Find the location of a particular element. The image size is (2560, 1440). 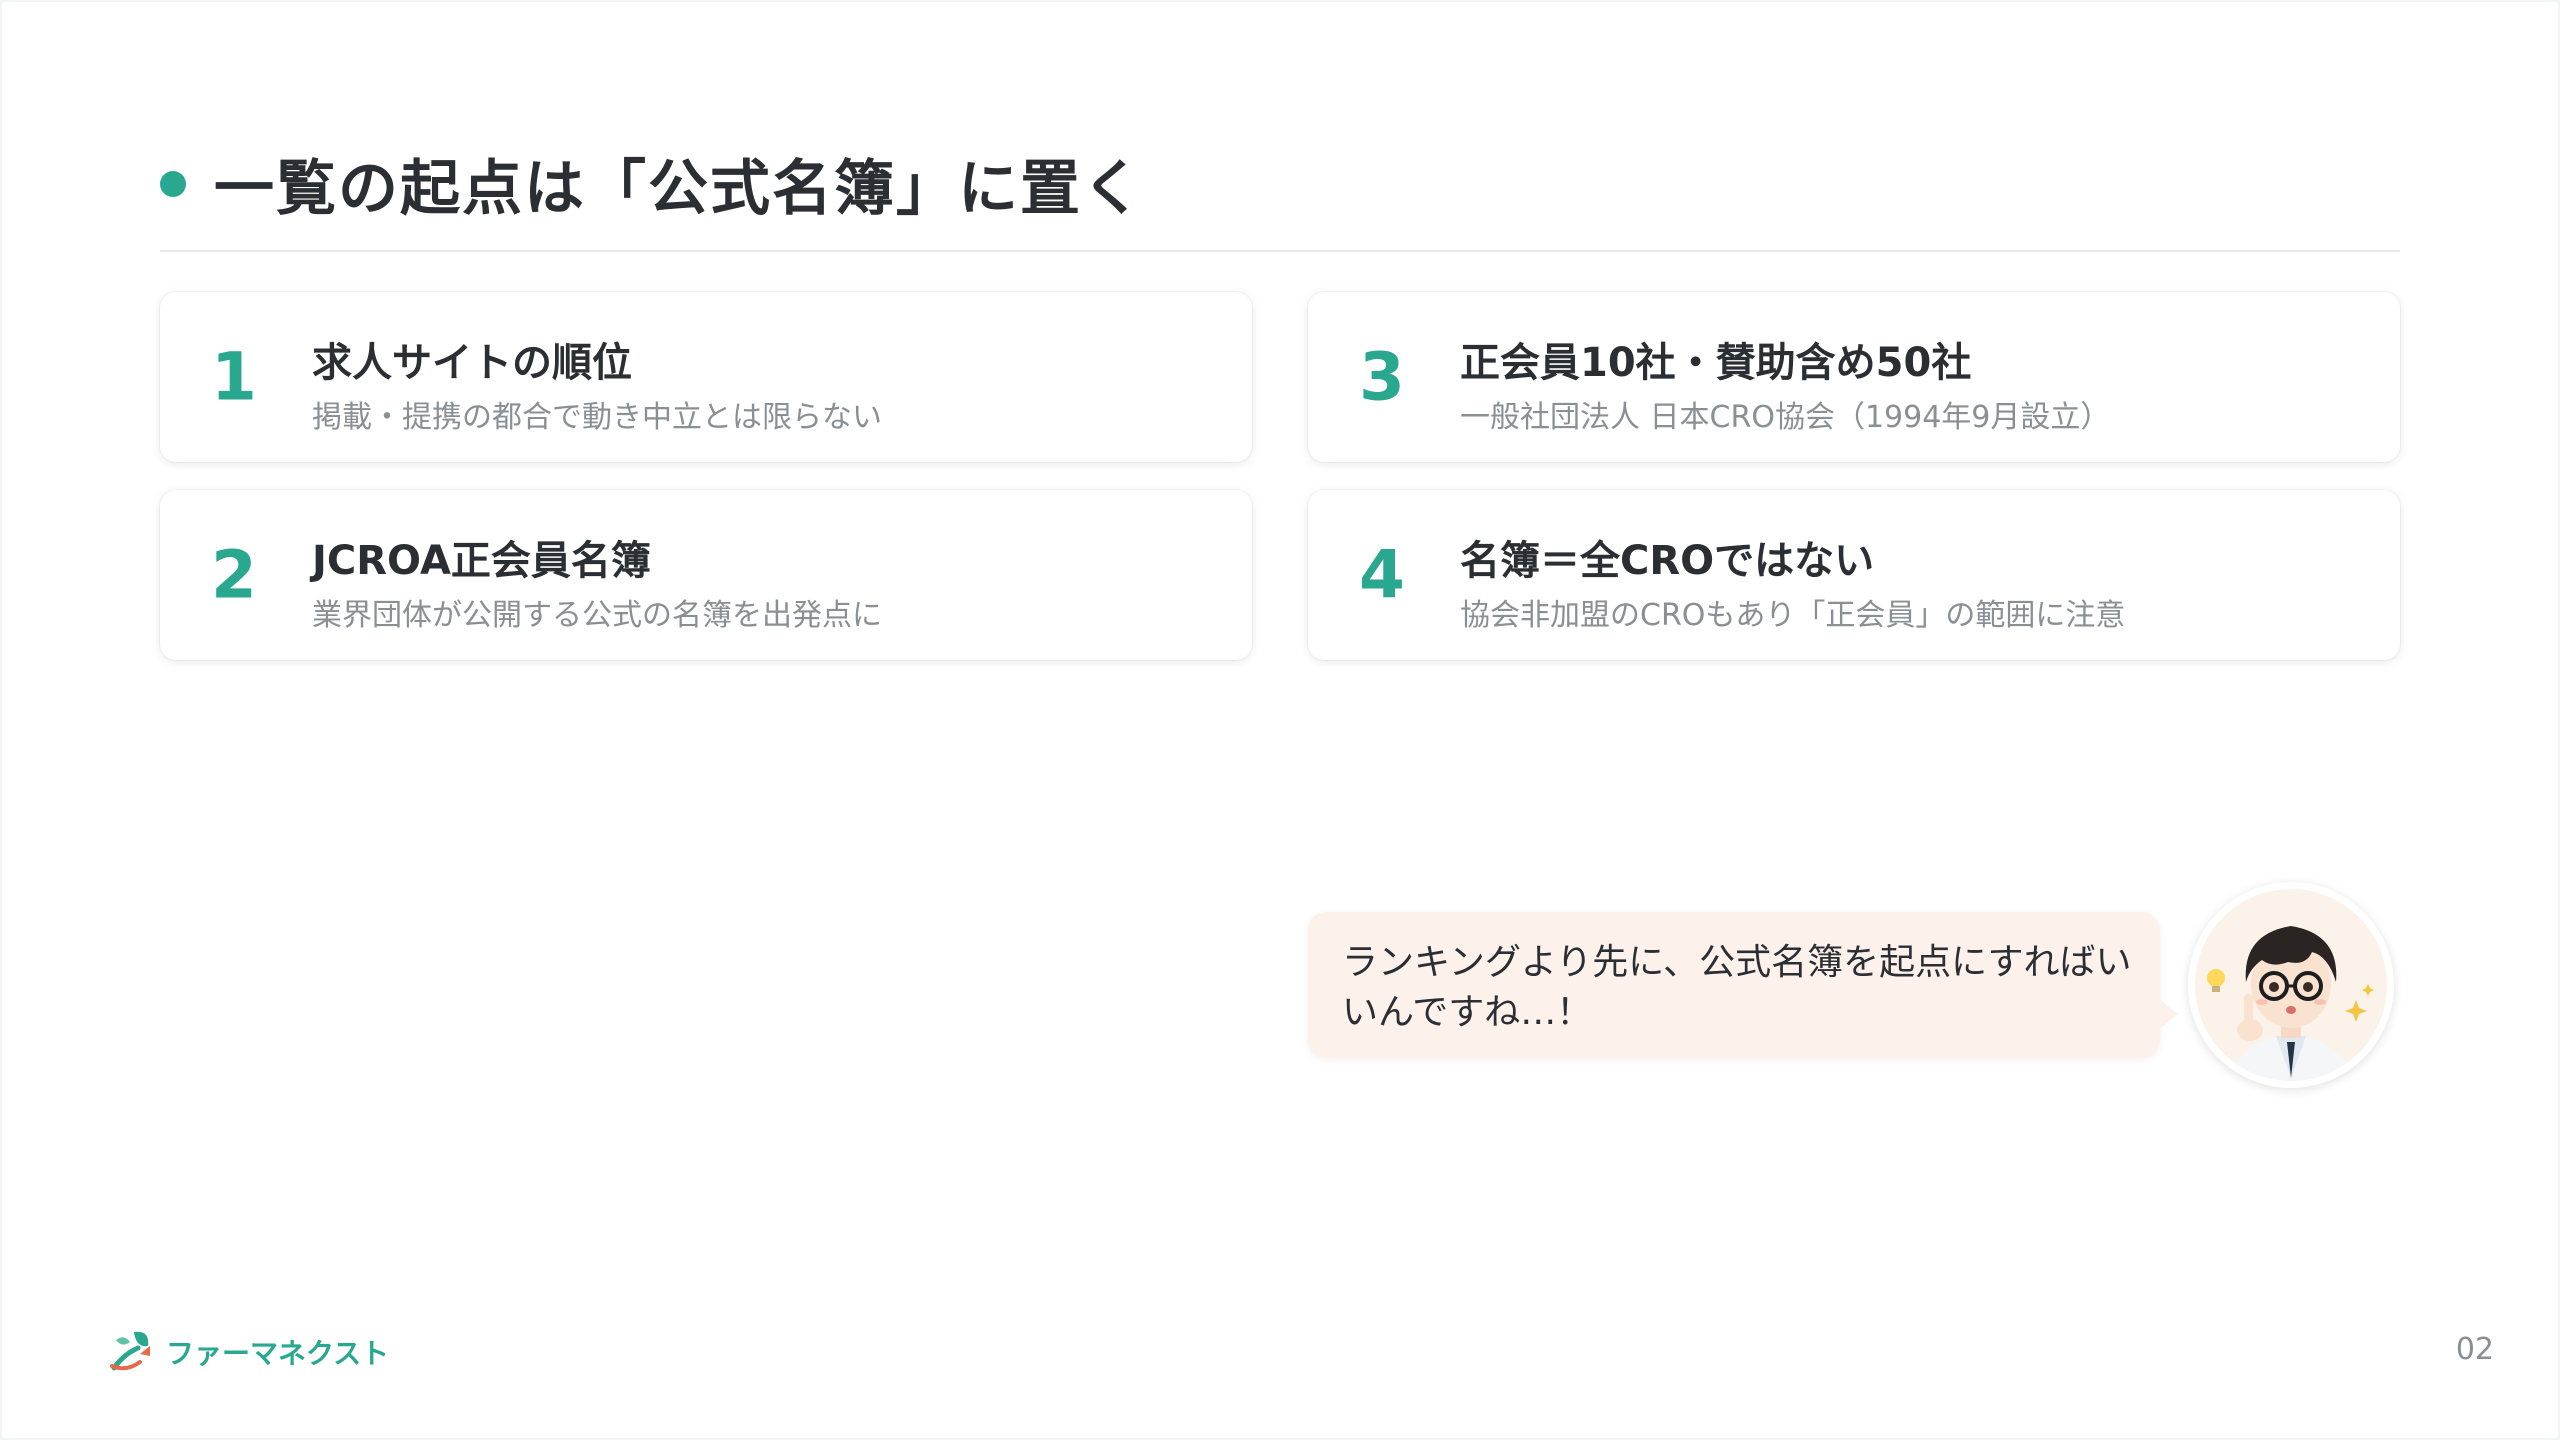

logo-text: ファーマネクスト is located at coordinates (278, 1353).